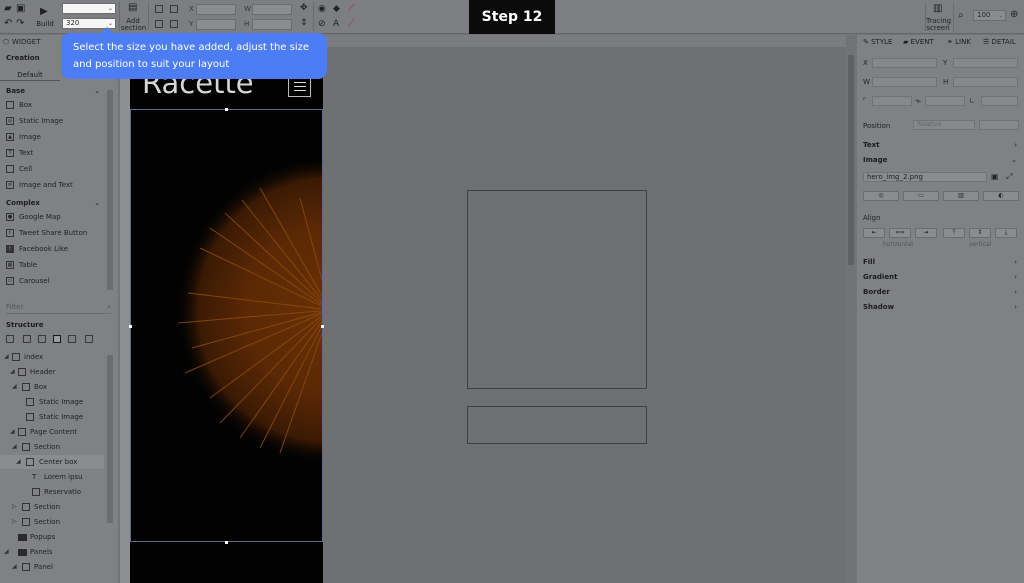 This screenshot has width=1024, height=583. Describe the element at coordinates (216, 24) in the screenshot. I see `y-field` at that location.